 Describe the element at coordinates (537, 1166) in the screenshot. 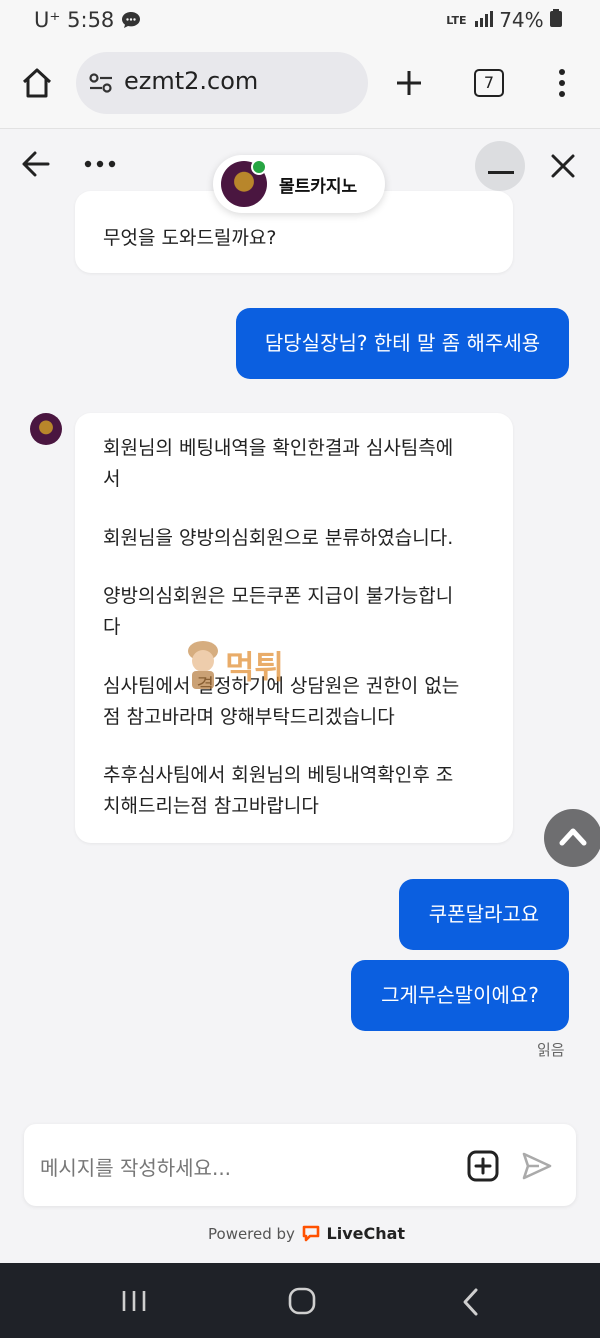

I see `send-icon` at that location.